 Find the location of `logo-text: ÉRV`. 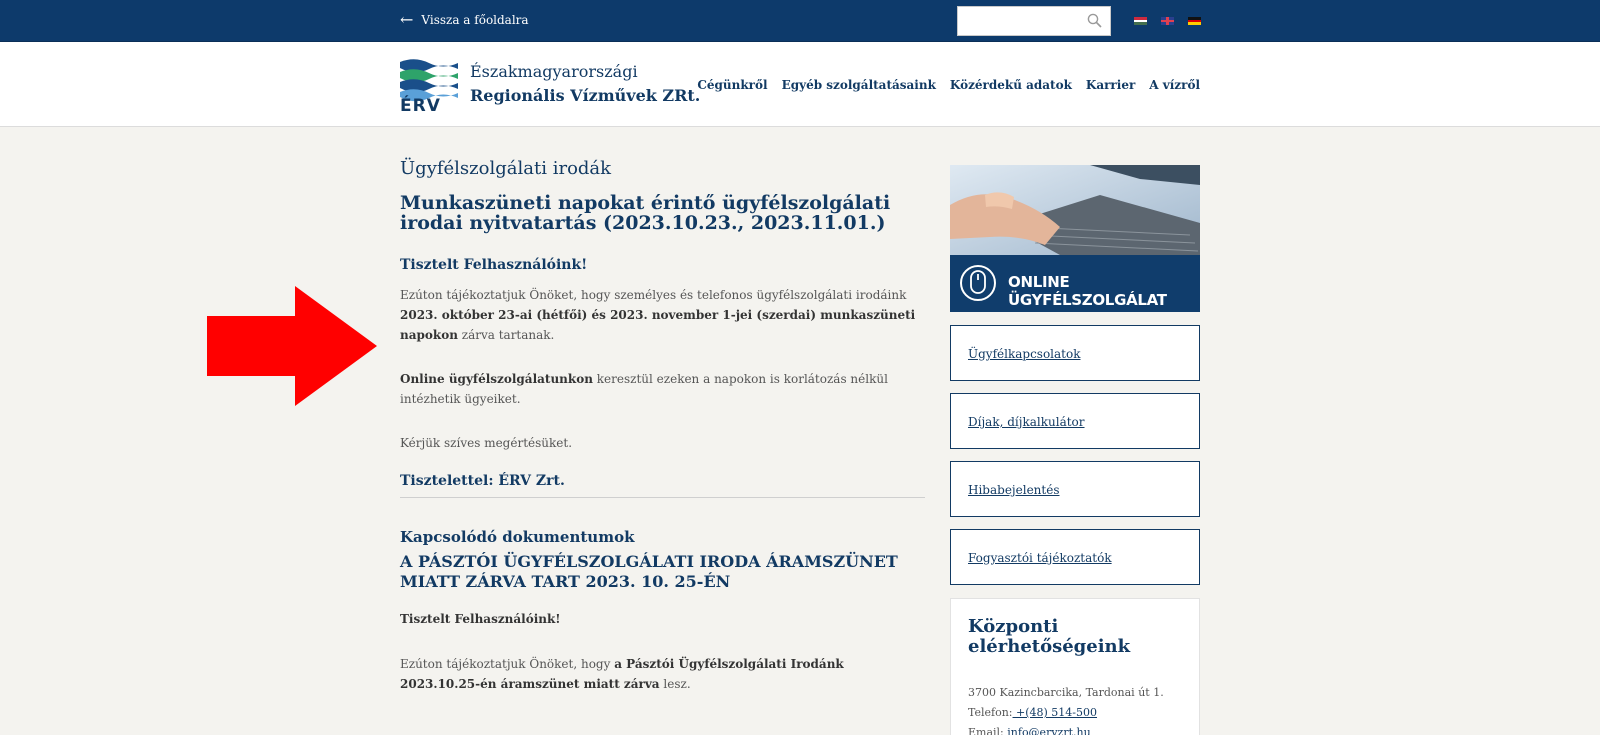

logo-text: ÉRV is located at coordinates (420, 106).